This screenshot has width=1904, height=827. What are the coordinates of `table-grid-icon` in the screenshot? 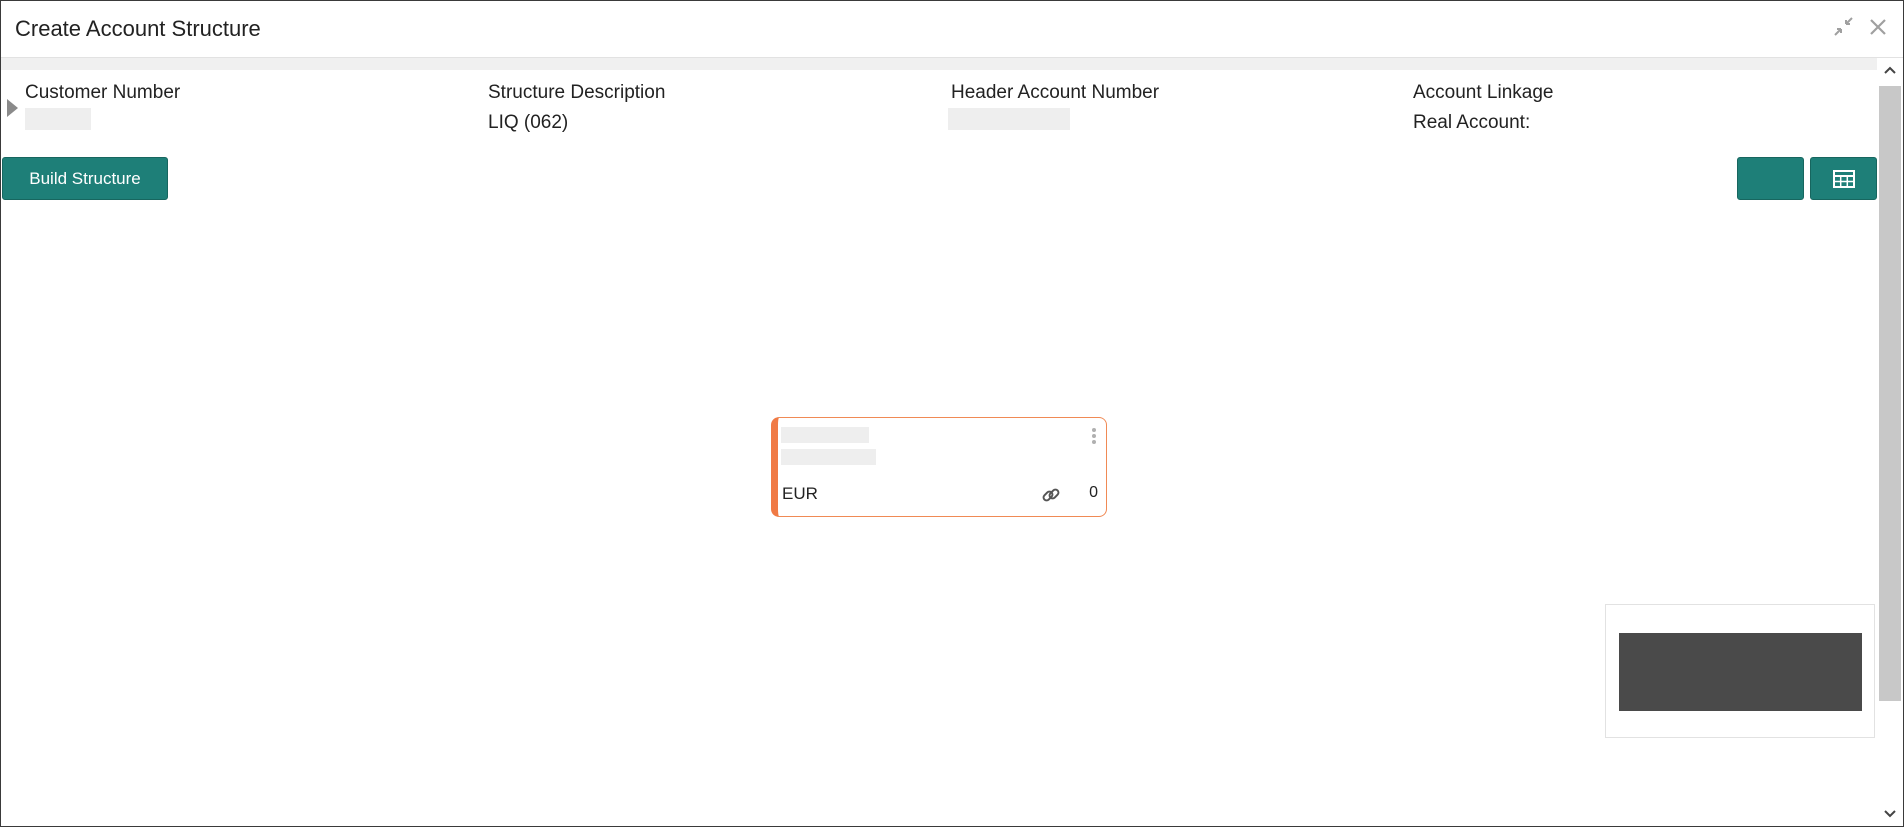 It's located at (1843, 178).